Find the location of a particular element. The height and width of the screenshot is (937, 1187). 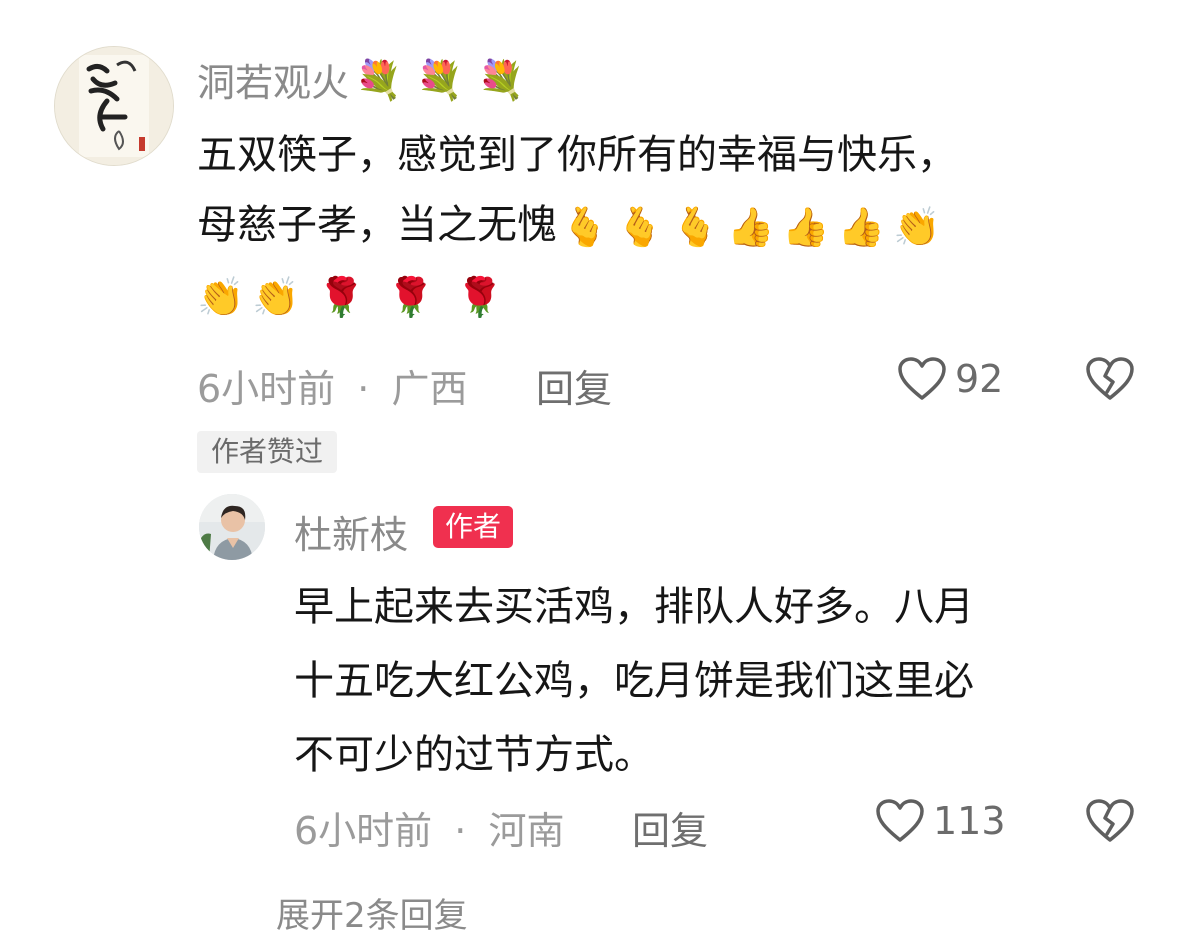

commenter-avatar is located at coordinates (114, 106).